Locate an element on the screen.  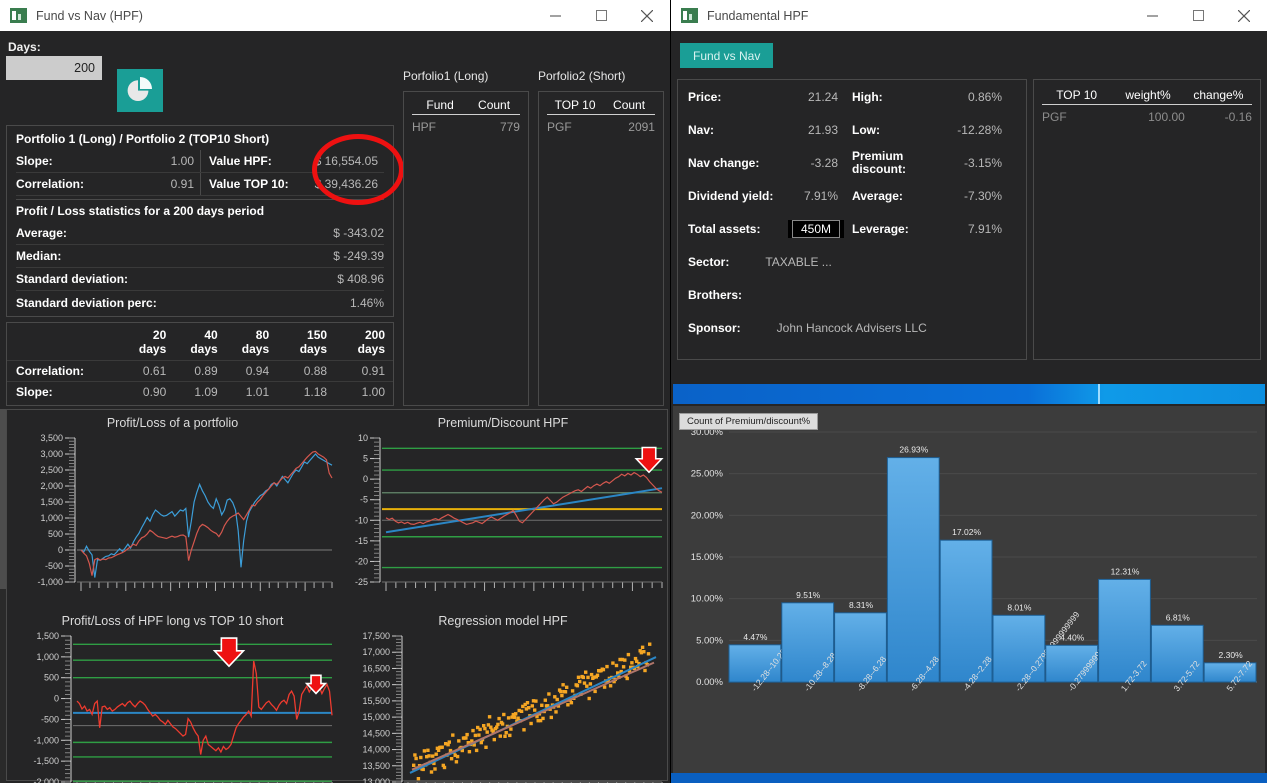
slope-cell: Slope: 1.00 is located at coordinates (108, 161).